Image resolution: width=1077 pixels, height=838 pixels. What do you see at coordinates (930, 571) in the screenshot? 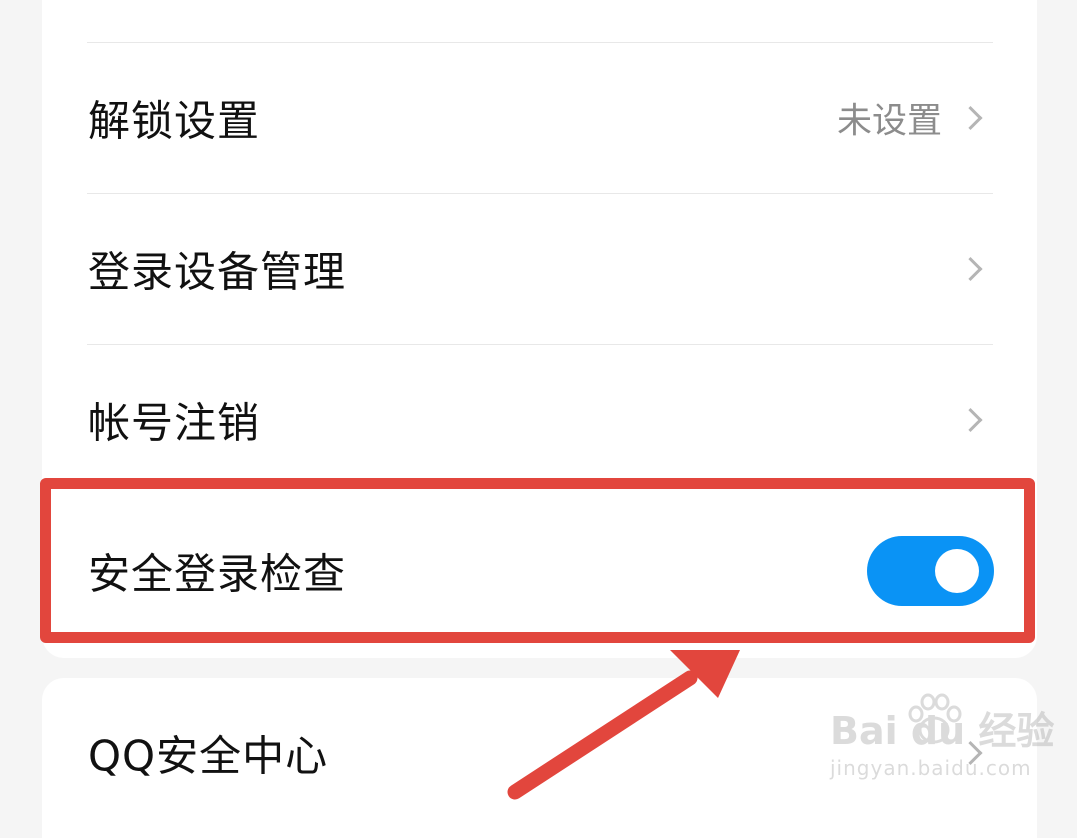
I see `secure-login-check-toggle` at bounding box center [930, 571].